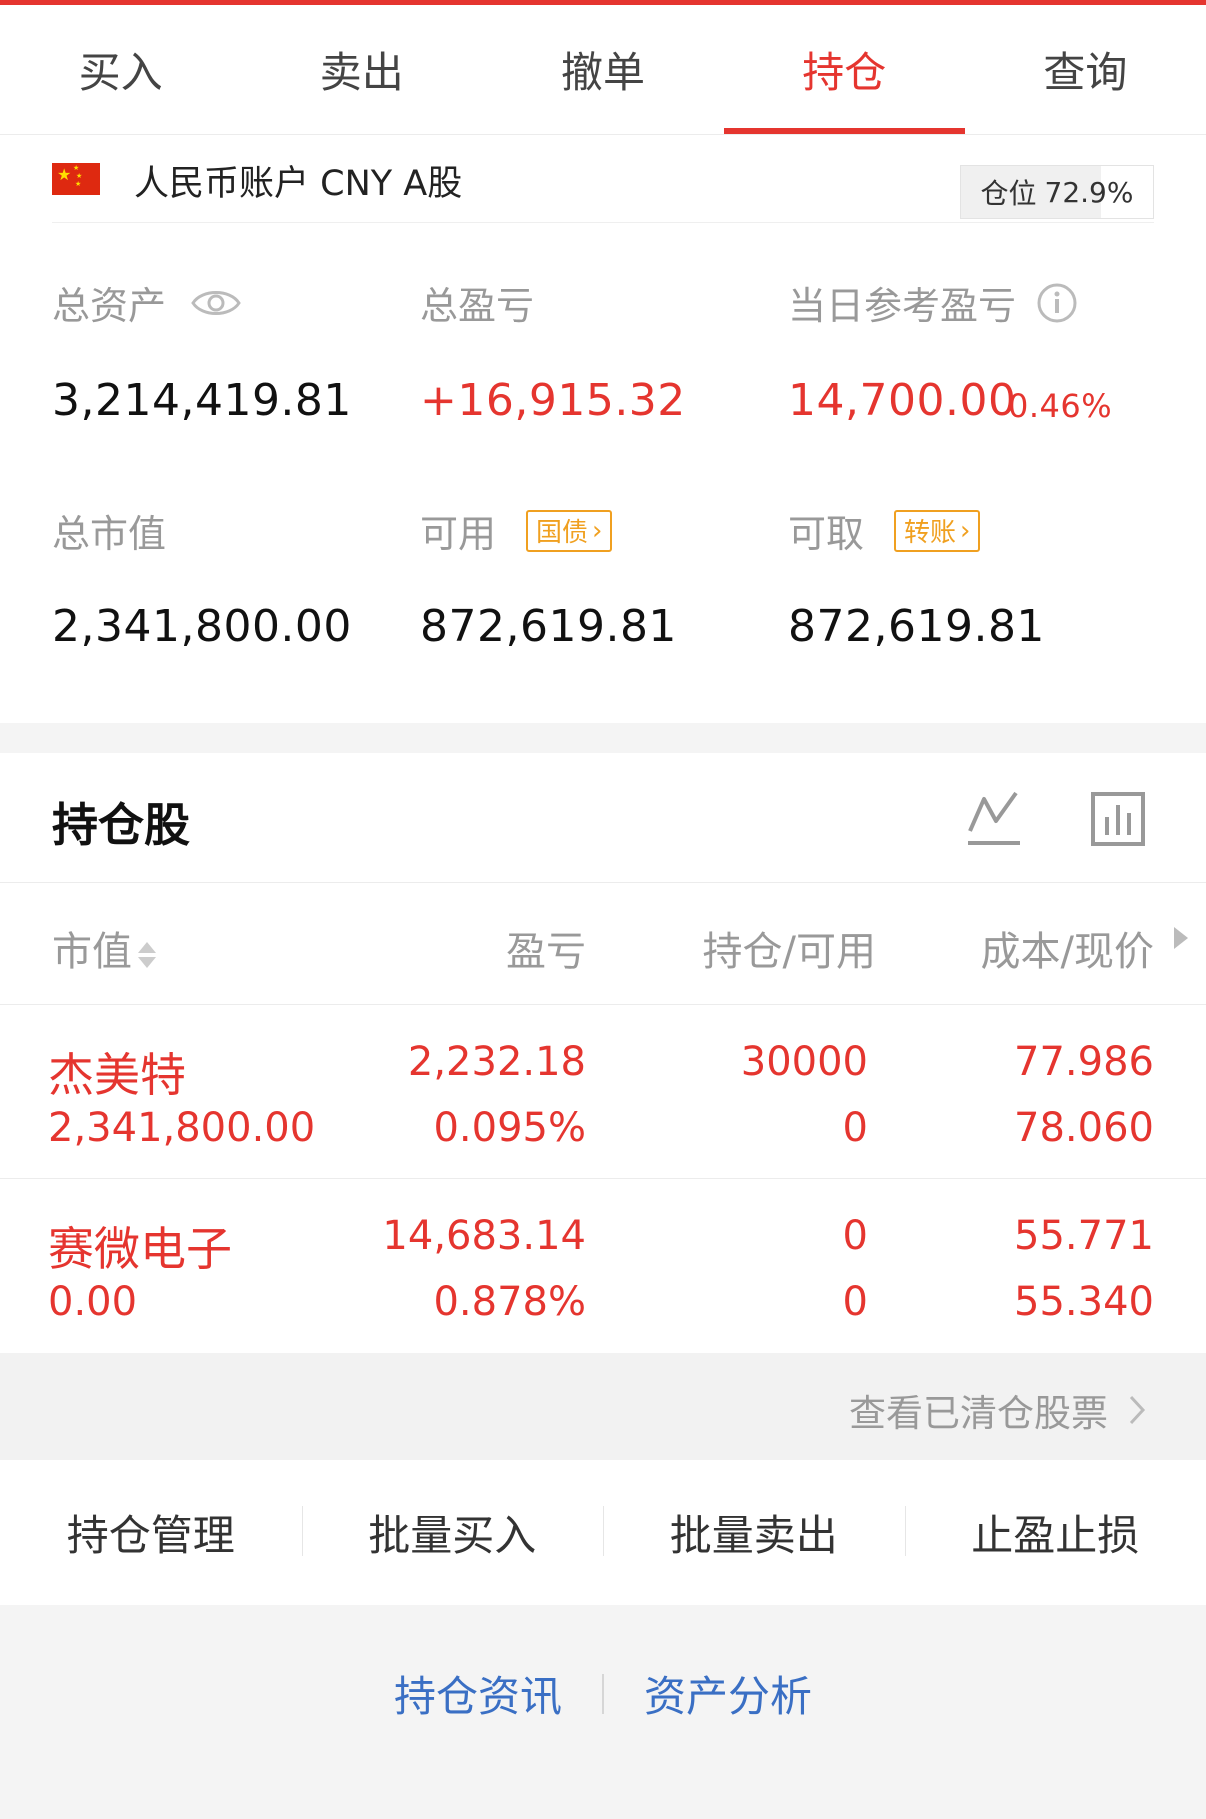 The height and width of the screenshot is (1819, 1206). What do you see at coordinates (121, 825) in the screenshot?
I see `holdings-title: 持仓股` at bounding box center [121, 825].